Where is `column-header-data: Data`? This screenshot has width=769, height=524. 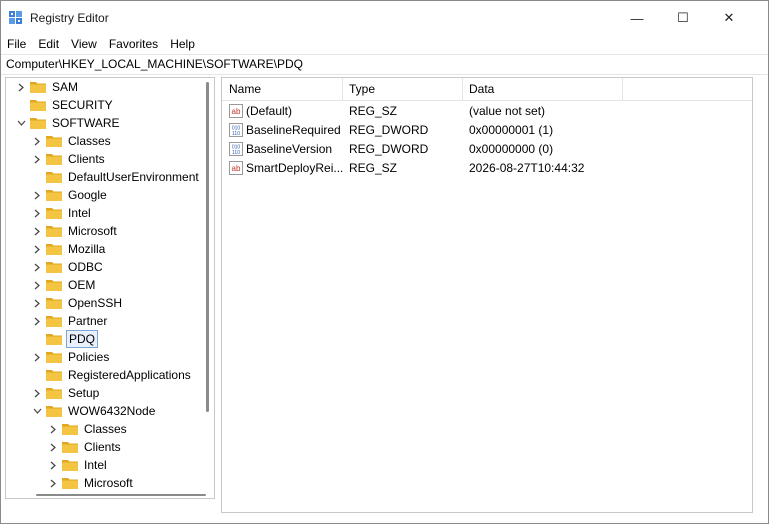
column-header-data: Data is located at coordinates (481, 89).